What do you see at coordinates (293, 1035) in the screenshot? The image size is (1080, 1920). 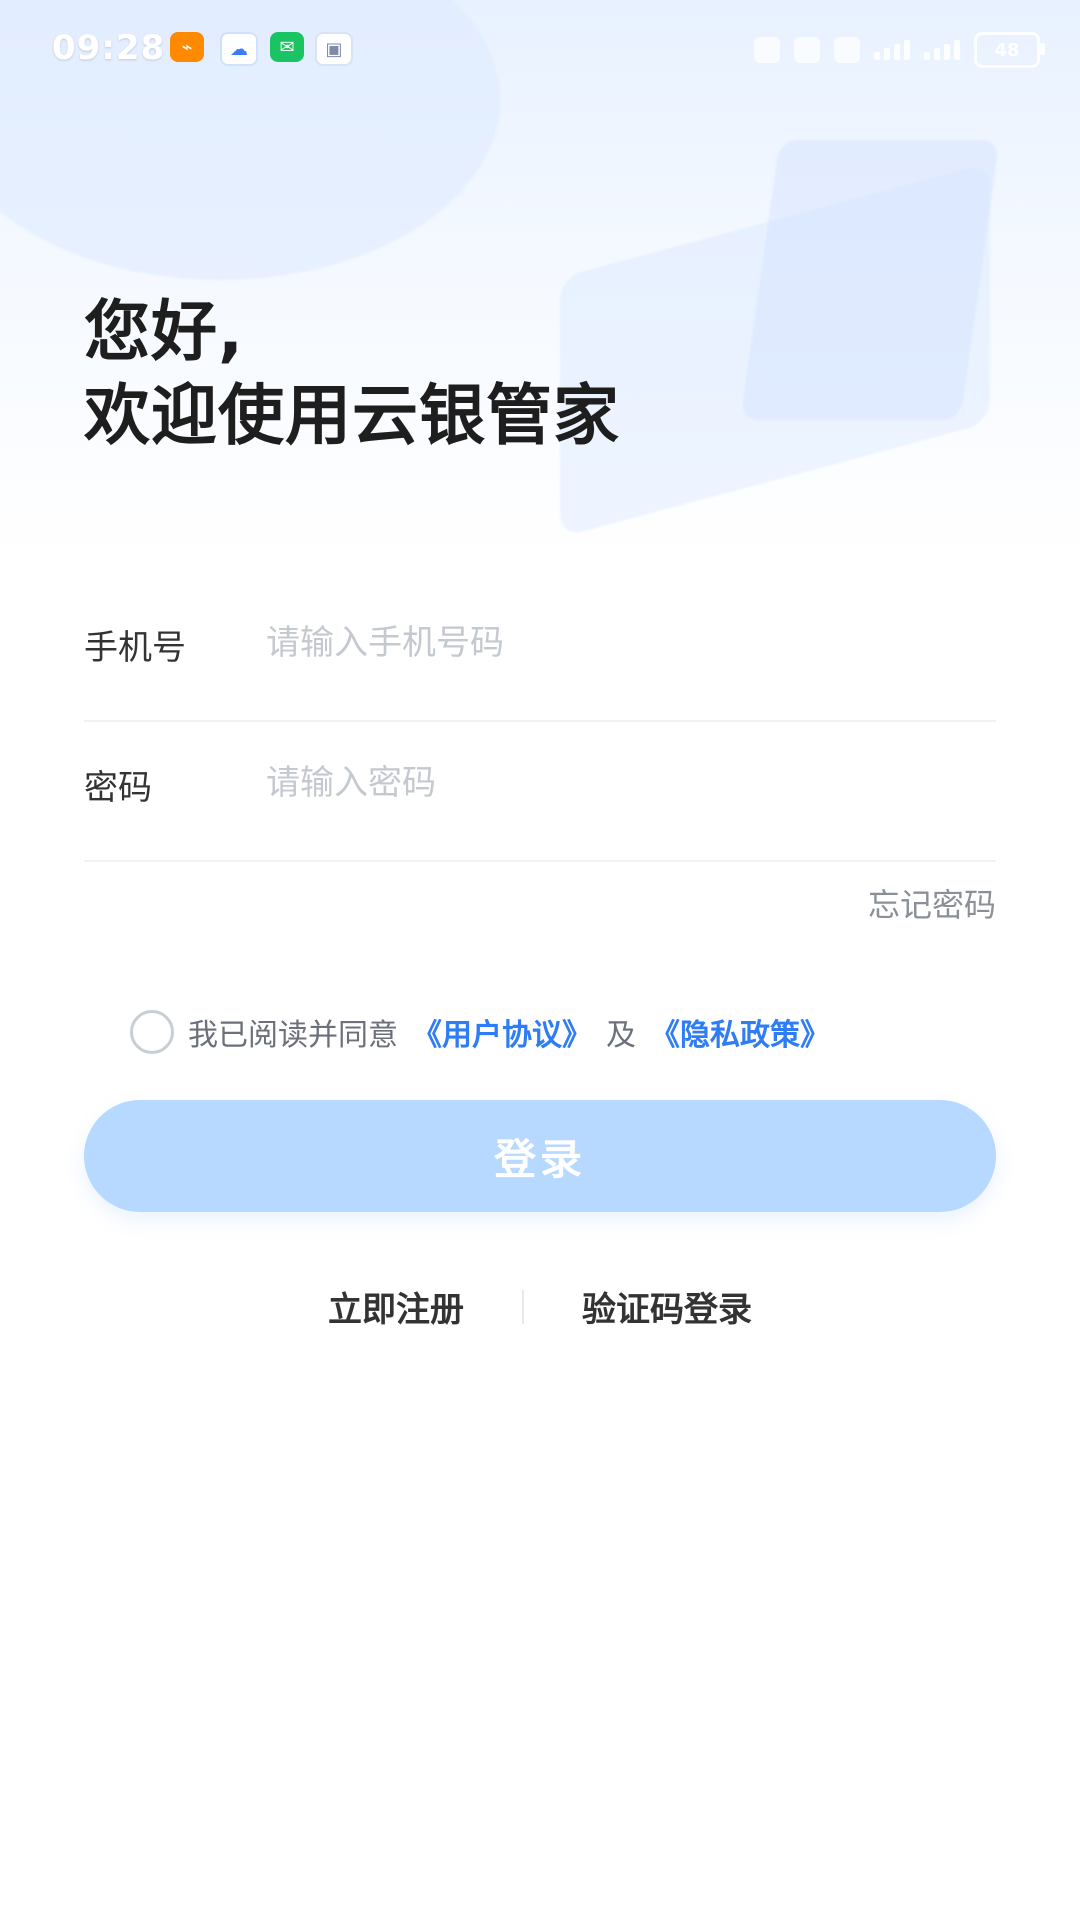 I see `agreement-text: 我已阅读并同意` at bounding box center [293, 1035].